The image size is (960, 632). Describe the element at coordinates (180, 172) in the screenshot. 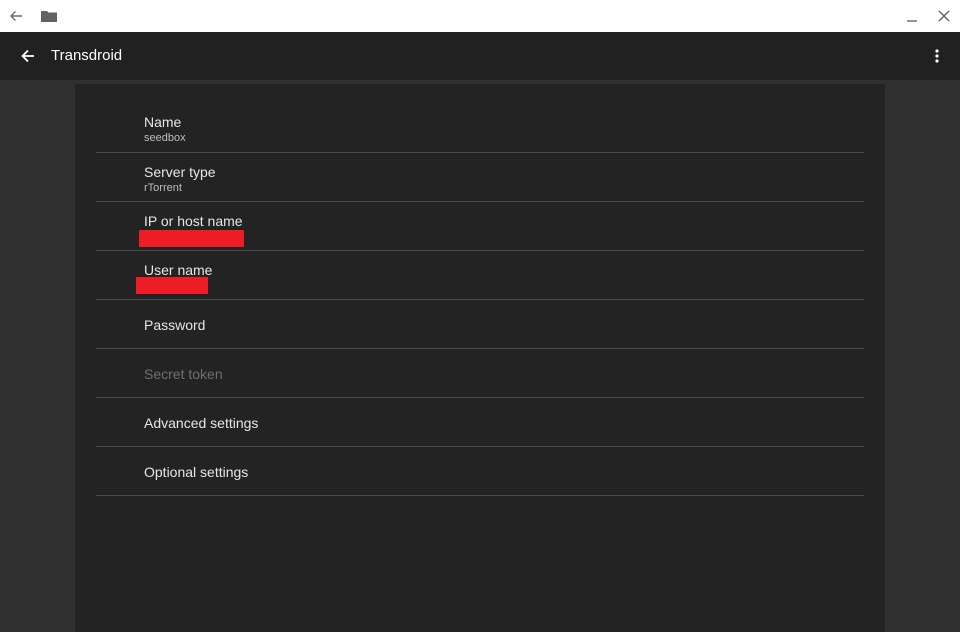

I see `pref-label: Server type` at that location.